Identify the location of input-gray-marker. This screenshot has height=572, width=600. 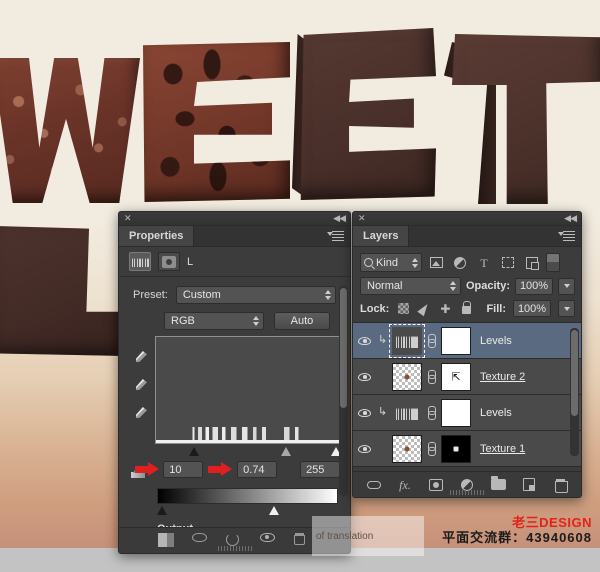
(286, 451).